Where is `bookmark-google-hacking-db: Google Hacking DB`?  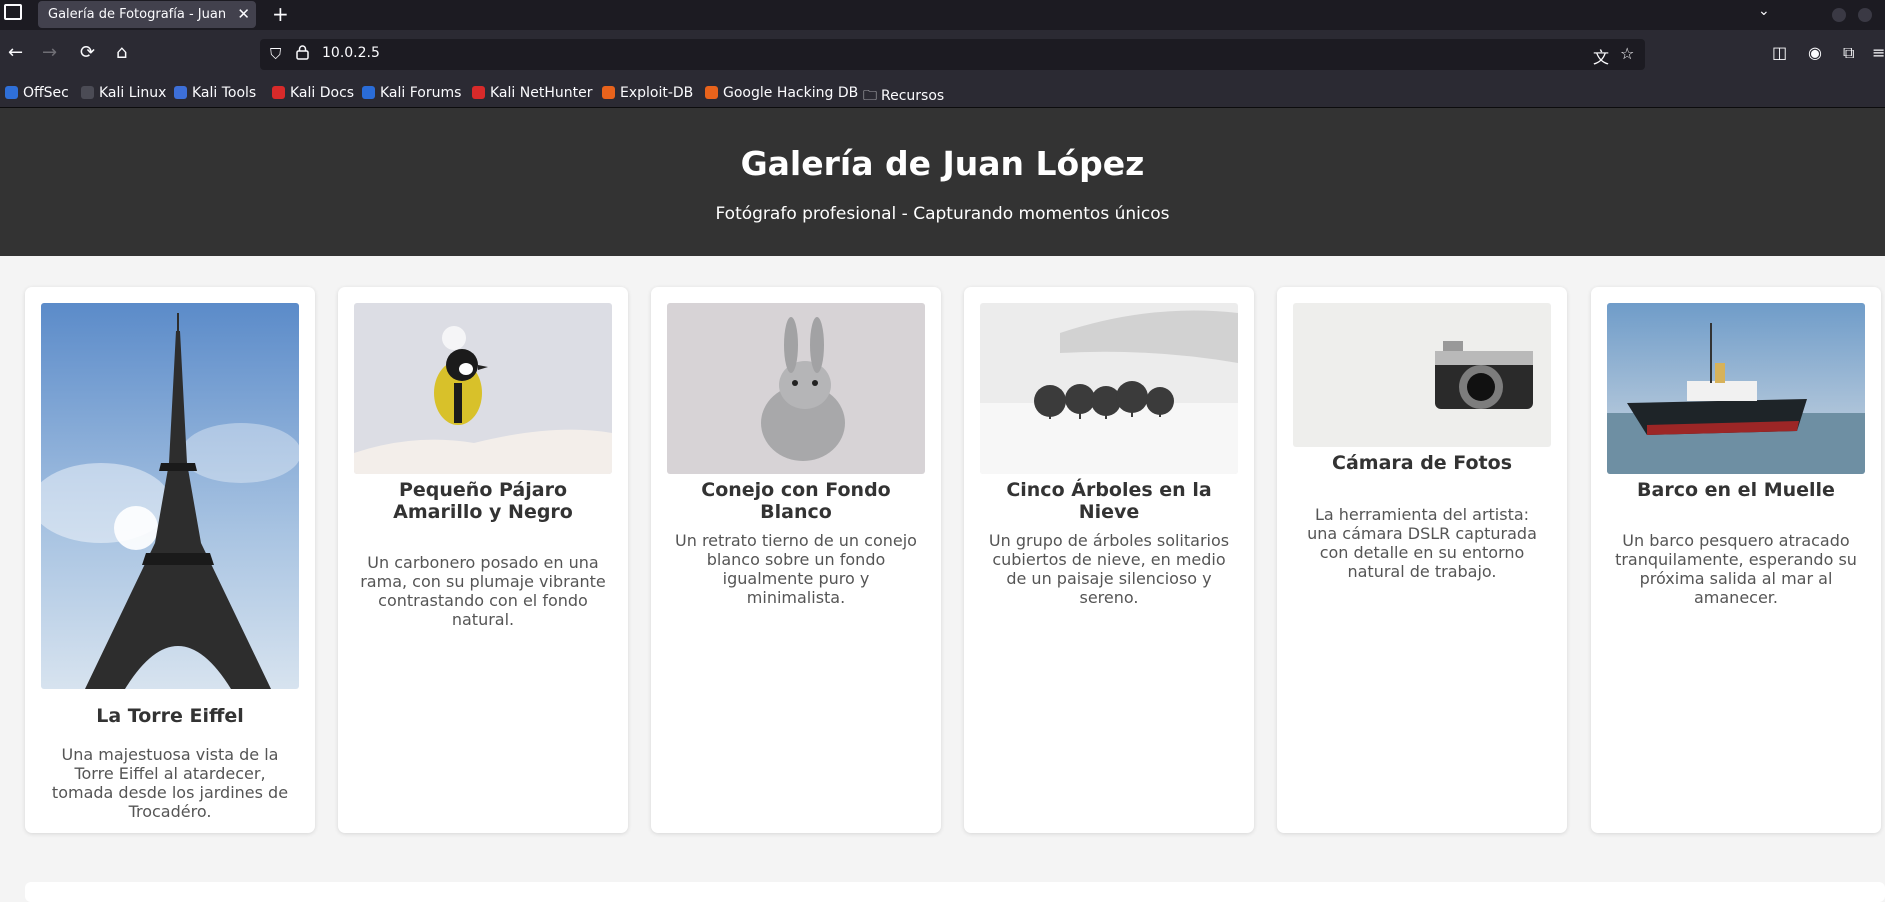
bookmark-google-hacking-db: Google Hacking DB is located at coordinates (781, 93).